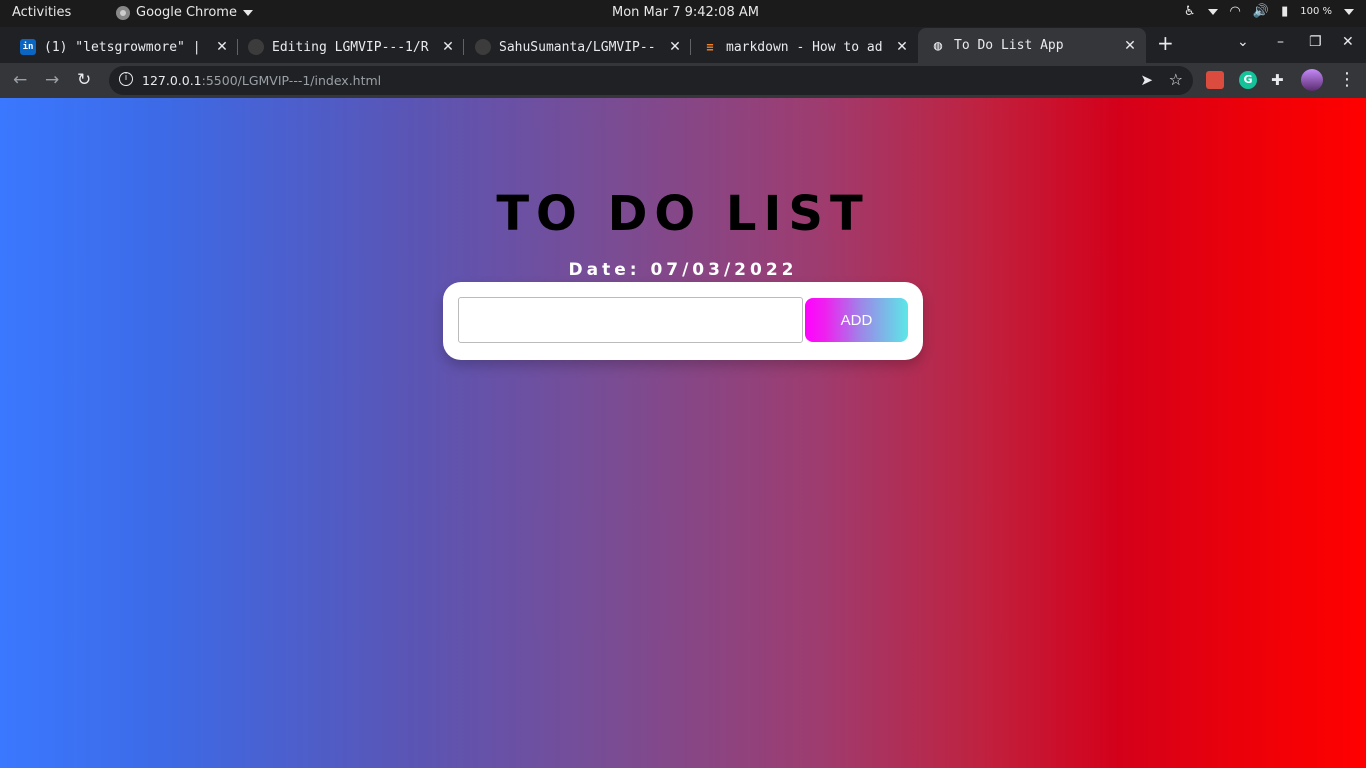 This screenshot has width=1366, height=768. I want to click on system-tray: ♿ ◠ 🔊 ▮ 100 %, so click(1269, 11).